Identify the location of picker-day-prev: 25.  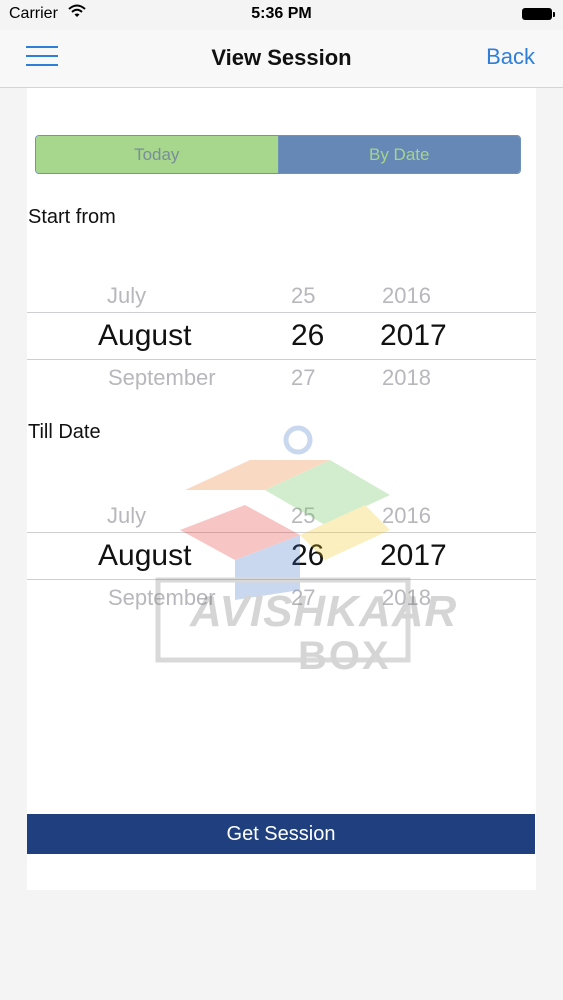
(303, 296).